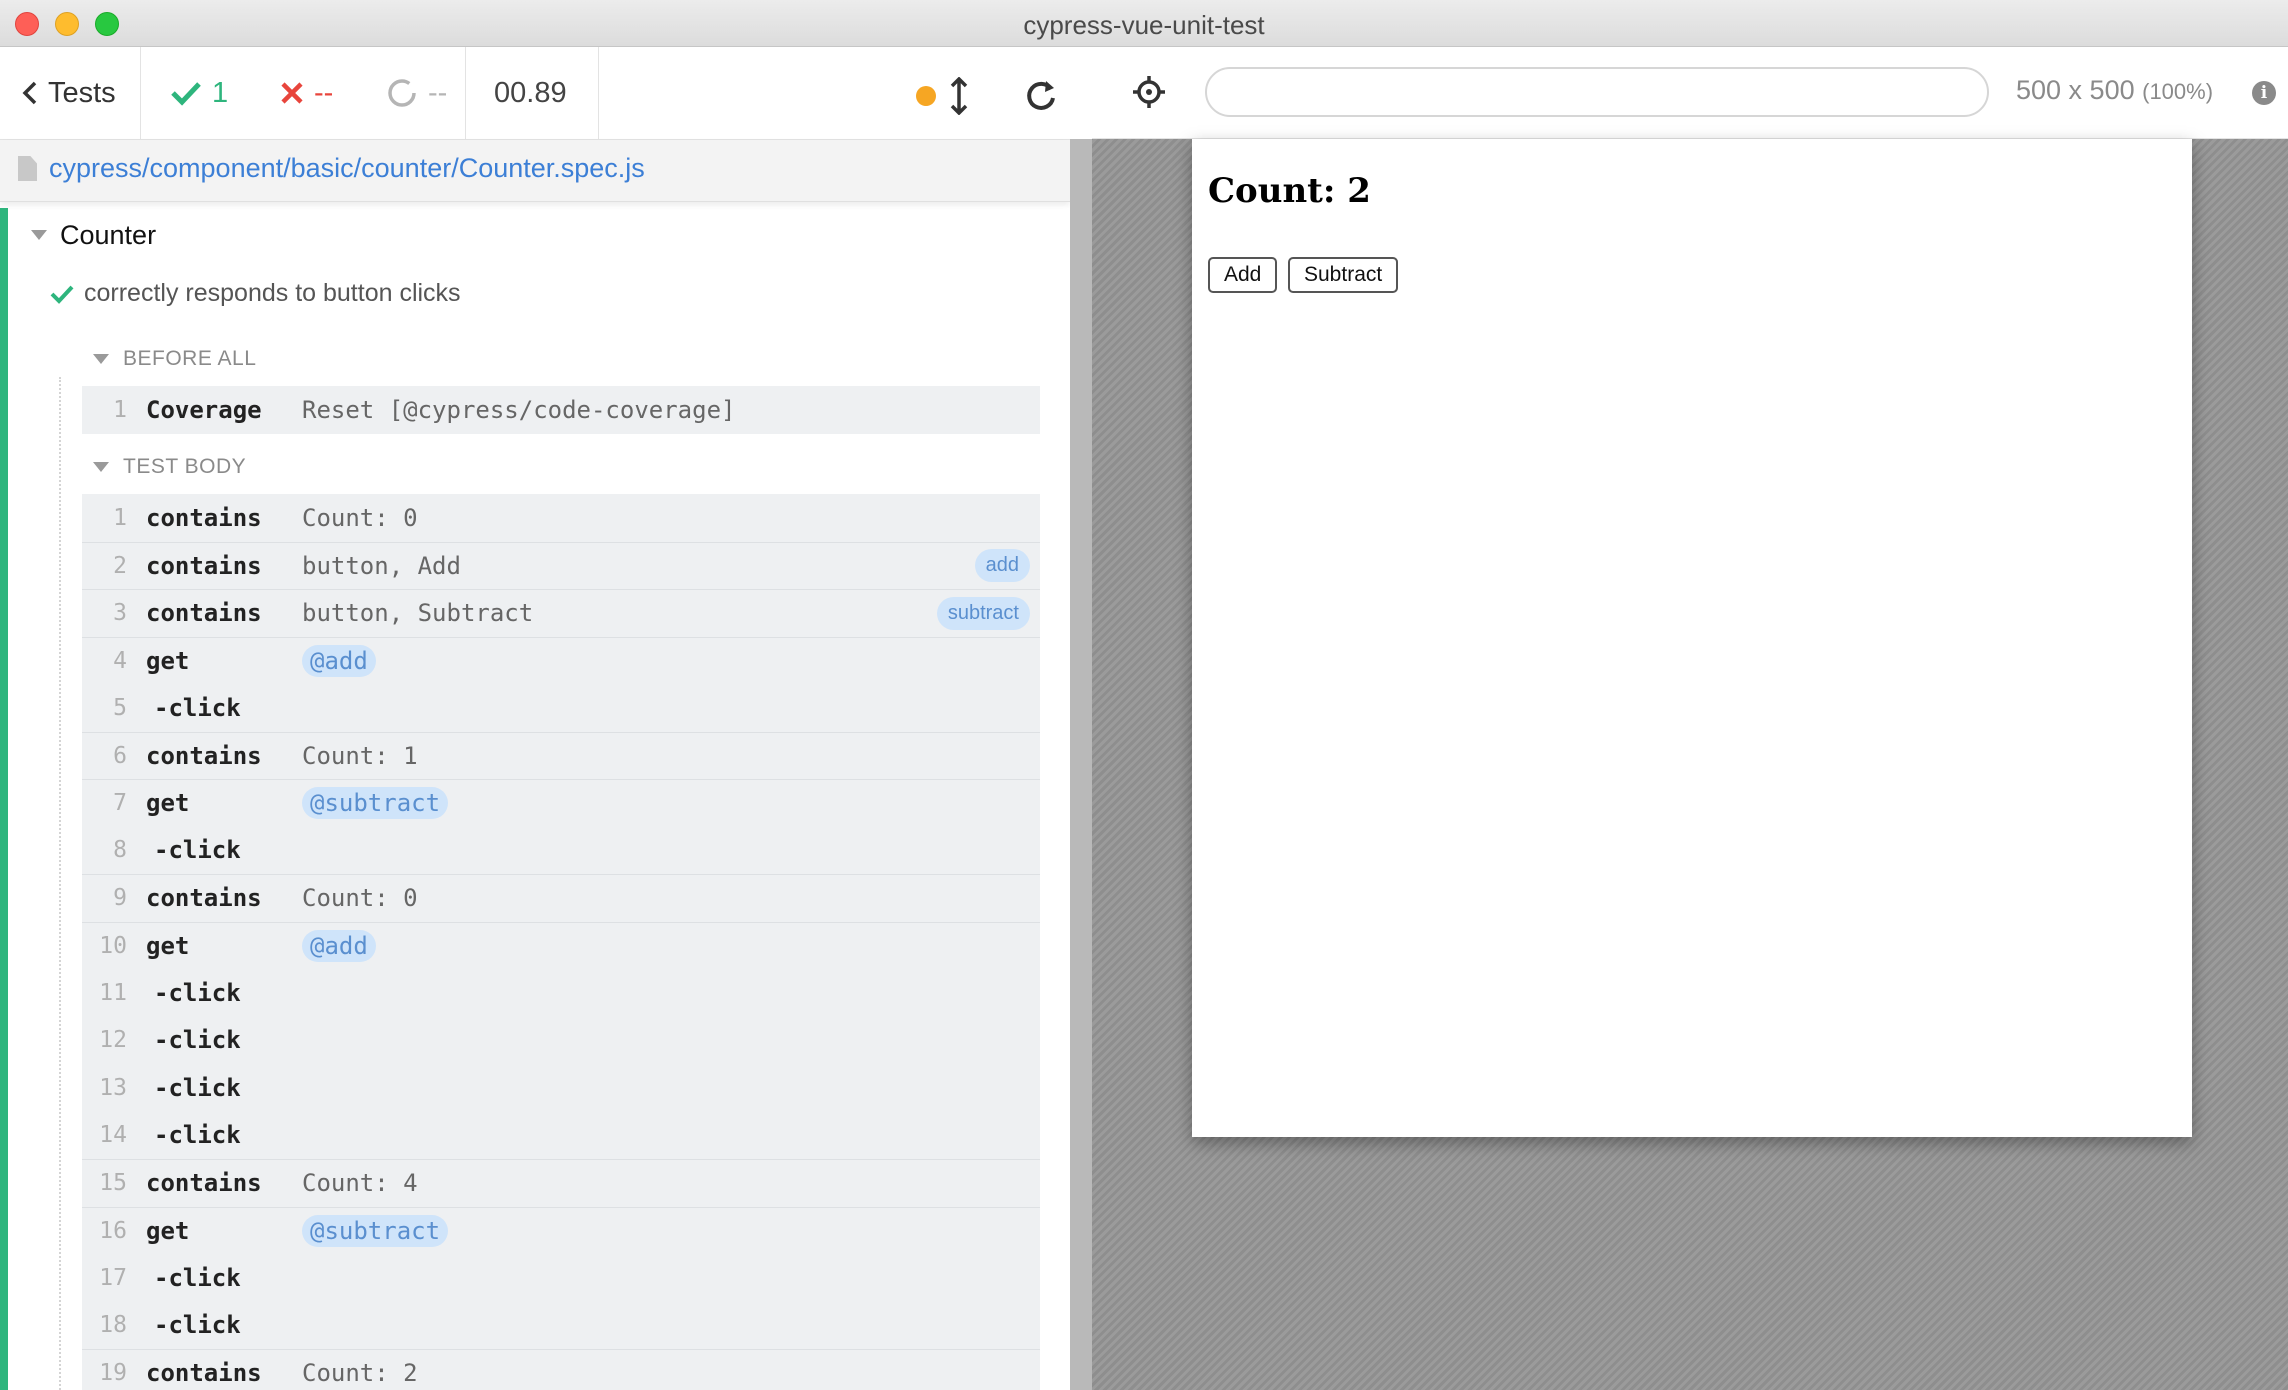 This screenshot has height=1390, width=2288. I want to click on command-number: 8, so click(120, 850).